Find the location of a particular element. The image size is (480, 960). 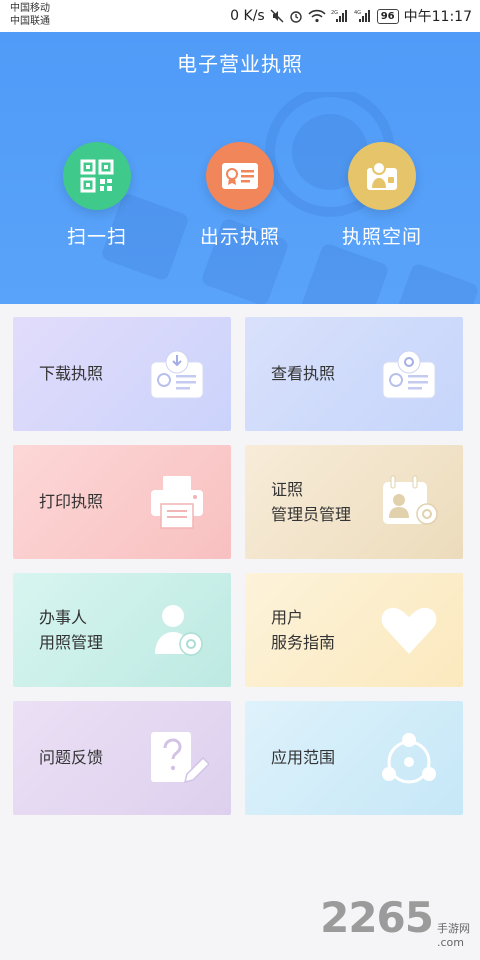

download-license-icon is located at coordinates (177, 374).